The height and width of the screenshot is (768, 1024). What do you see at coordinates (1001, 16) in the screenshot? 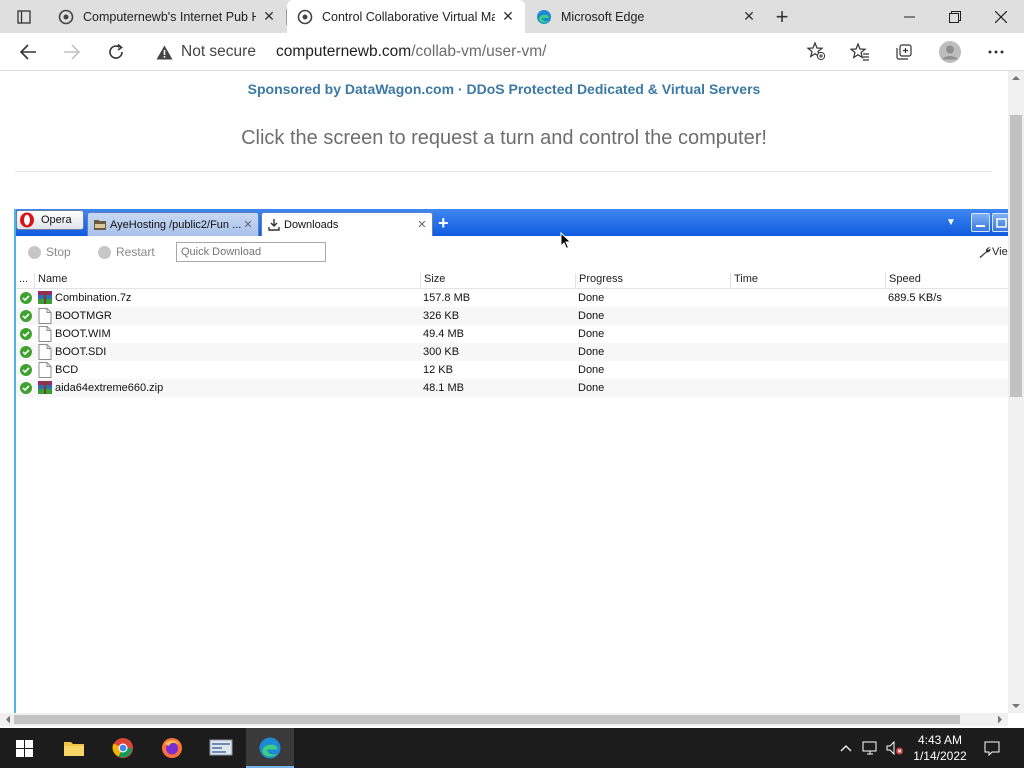
I see `close-window-button` at bounding box center [1001, 16].